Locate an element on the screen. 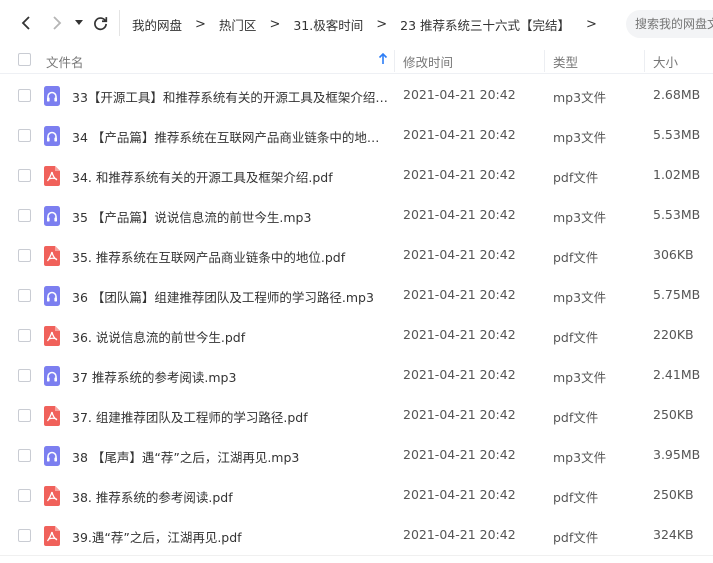 The height and width of the screenshot is (563, 713). navigation-bar: 我的网盘 > 热门区 > 31.极客时间 > 23 推荐系统三十六式【完结】 > is located at coordinates (356, 23).